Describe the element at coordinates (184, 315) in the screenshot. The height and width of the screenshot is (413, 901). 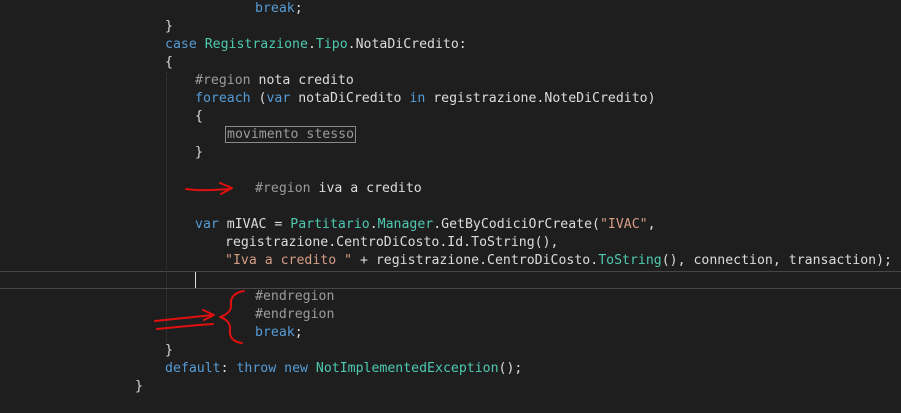
I see `red-arrow-2a` at that location.